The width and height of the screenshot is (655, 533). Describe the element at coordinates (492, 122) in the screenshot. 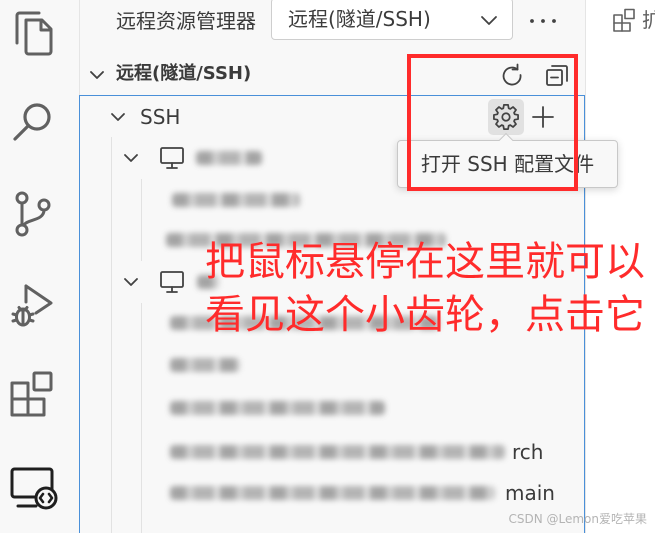

I see `annotation-highlight-box` at that location.